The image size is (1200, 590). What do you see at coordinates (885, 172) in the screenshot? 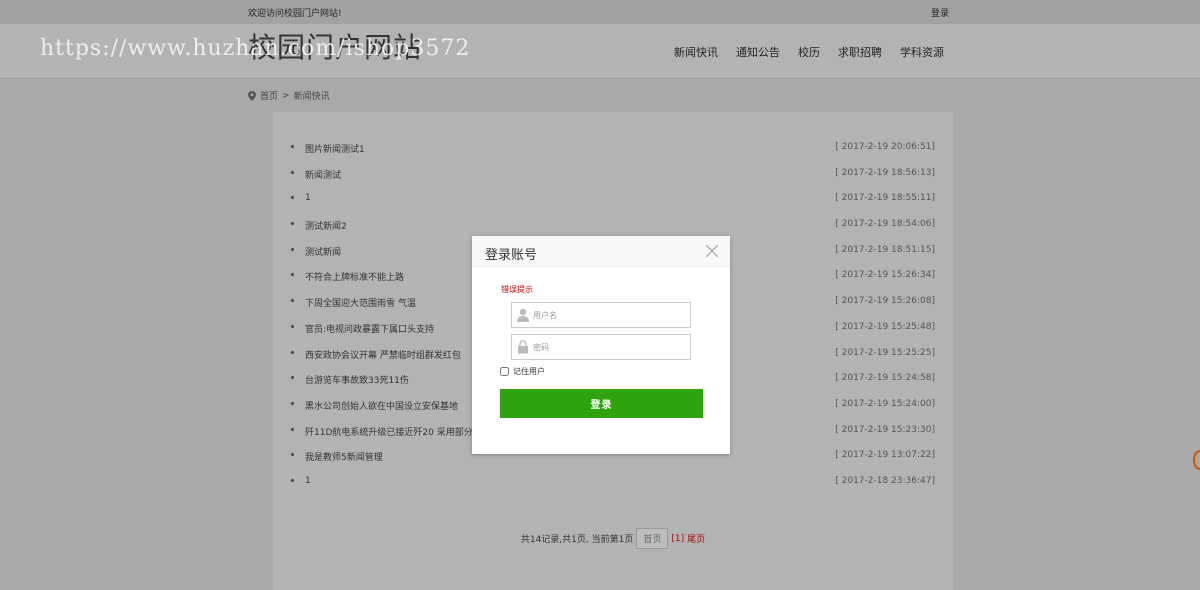
I see `news-timestamp: [ 2017-2-19 18:56:13]` at bounding box center [885, 172].